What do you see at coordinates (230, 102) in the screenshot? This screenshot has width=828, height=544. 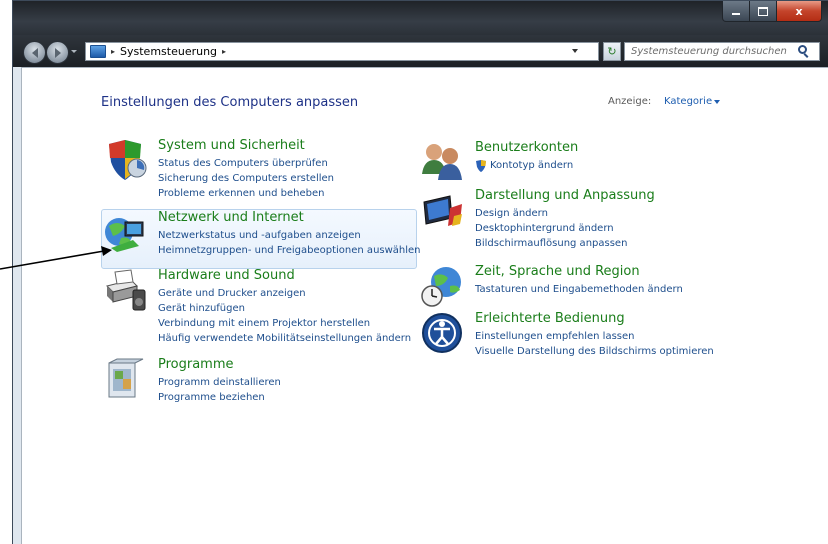 I see `page-title: Einstellungen des Computers anpassen` at bounding box center [230, 102].